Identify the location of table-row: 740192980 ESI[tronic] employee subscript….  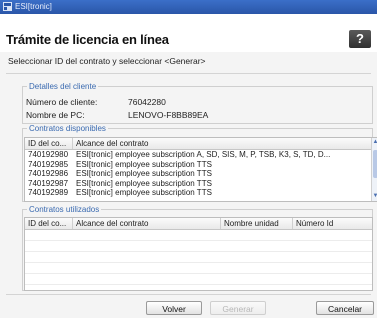
(201, 155).